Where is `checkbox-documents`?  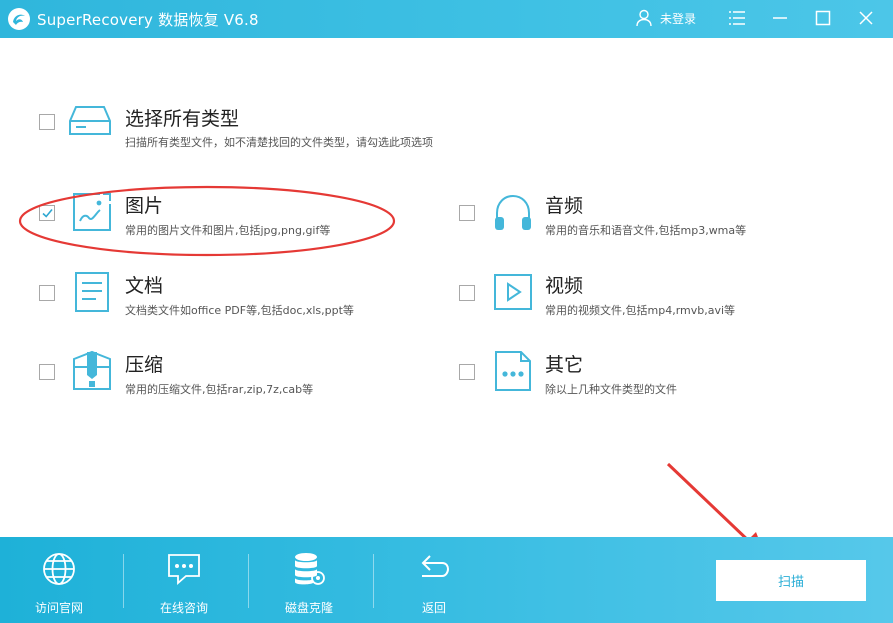 checkbox-documents is located at coordinates (47, 293).